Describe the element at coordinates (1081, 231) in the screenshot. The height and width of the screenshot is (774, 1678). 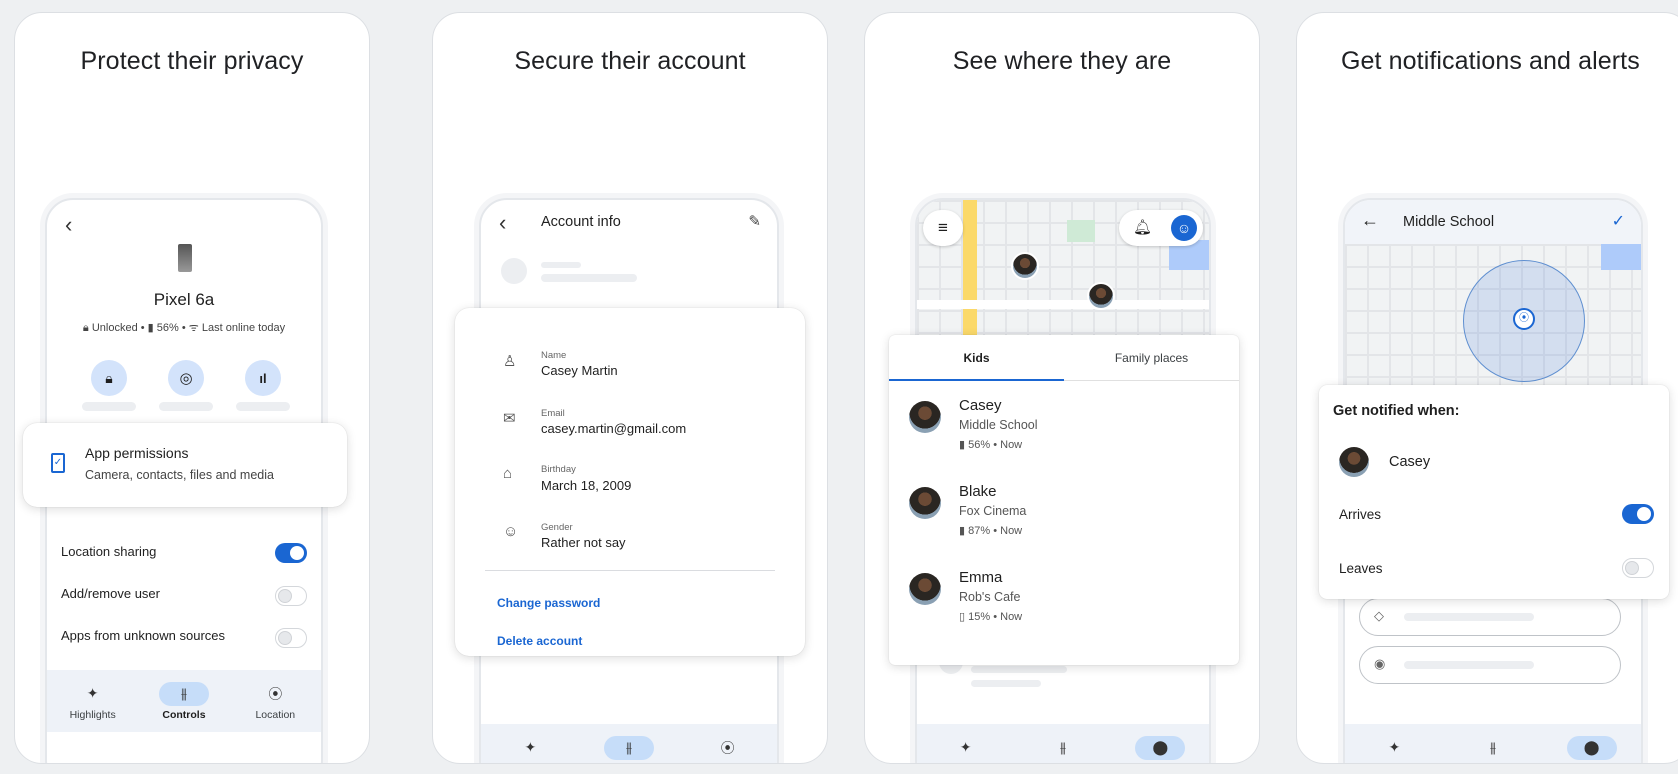
I see `map-park` at that location.